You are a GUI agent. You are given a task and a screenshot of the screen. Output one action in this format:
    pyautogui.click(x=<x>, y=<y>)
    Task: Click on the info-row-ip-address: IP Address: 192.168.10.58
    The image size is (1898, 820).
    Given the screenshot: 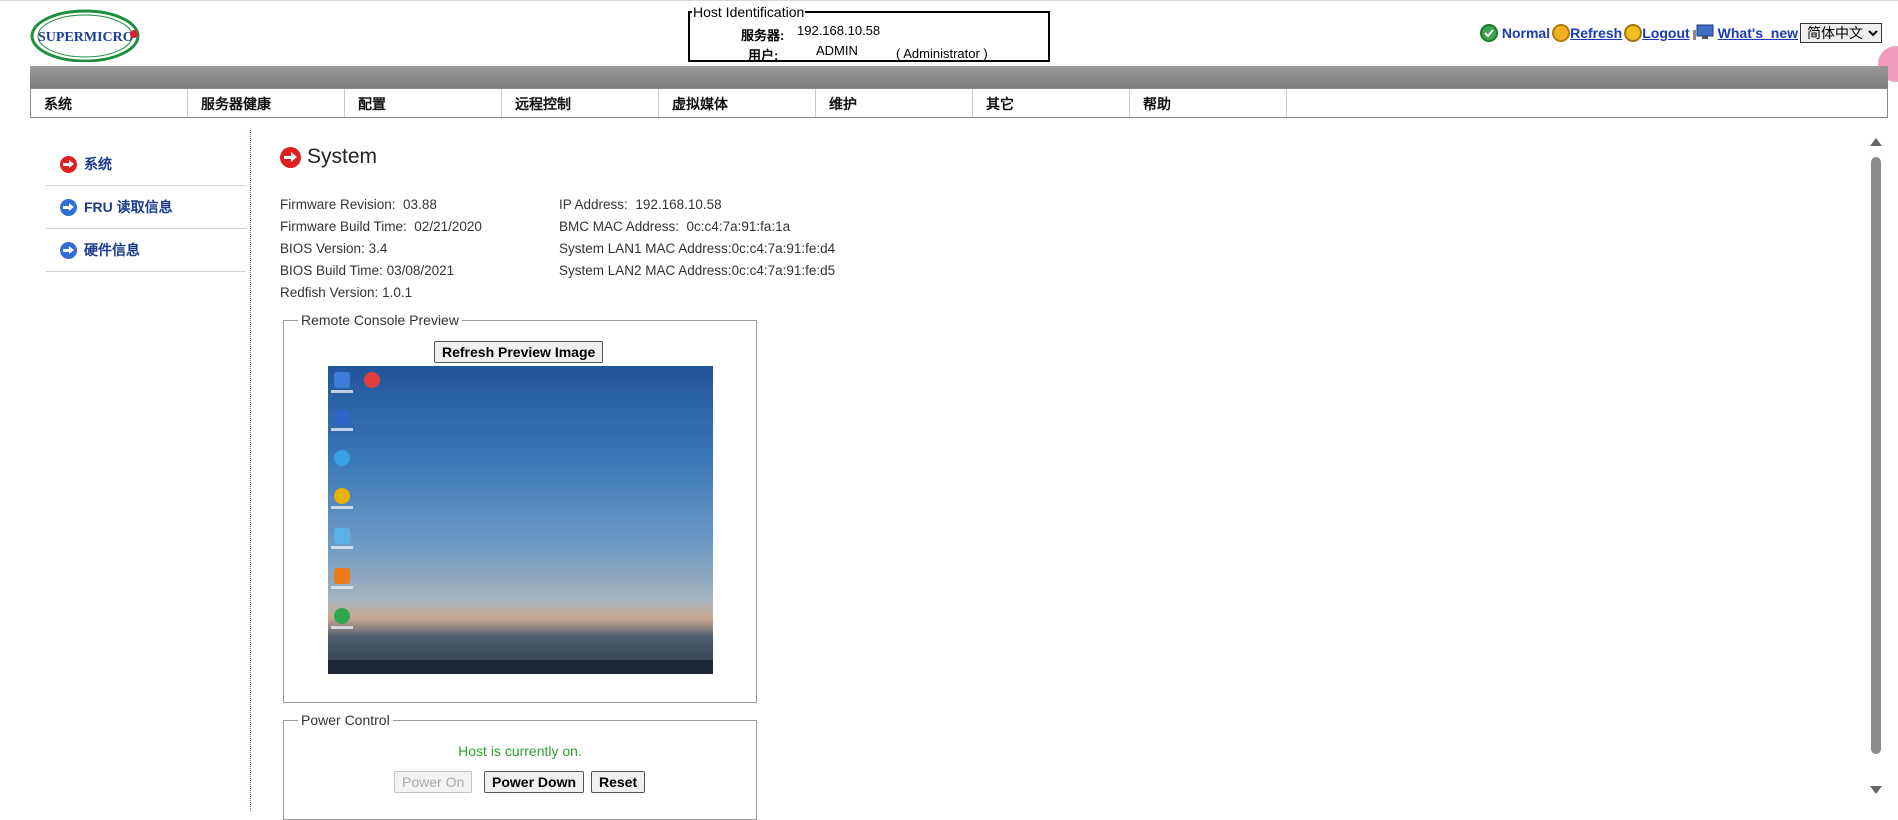 What is the action you would take?
    pyautogui.click(x=697, y=205)
    